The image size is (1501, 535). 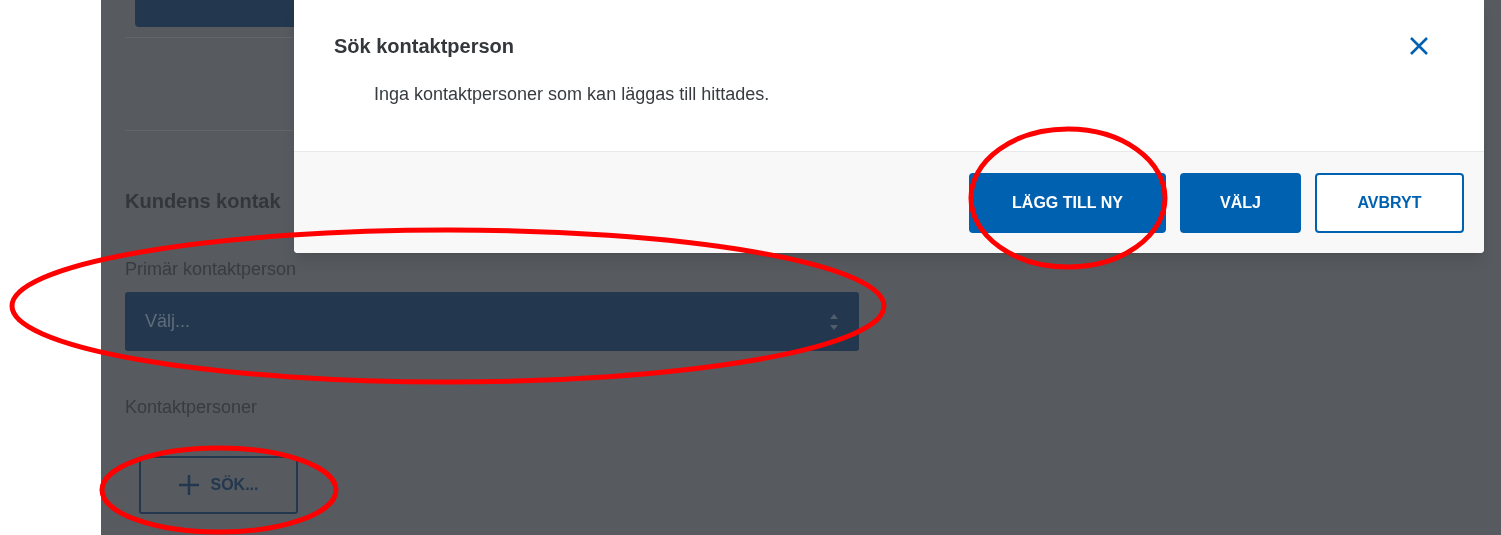 What do you see at coordinates (424, 46) in the screenshot?
I see `dialog-title: Sök kontaktperson` at bounding box center [424, 46].